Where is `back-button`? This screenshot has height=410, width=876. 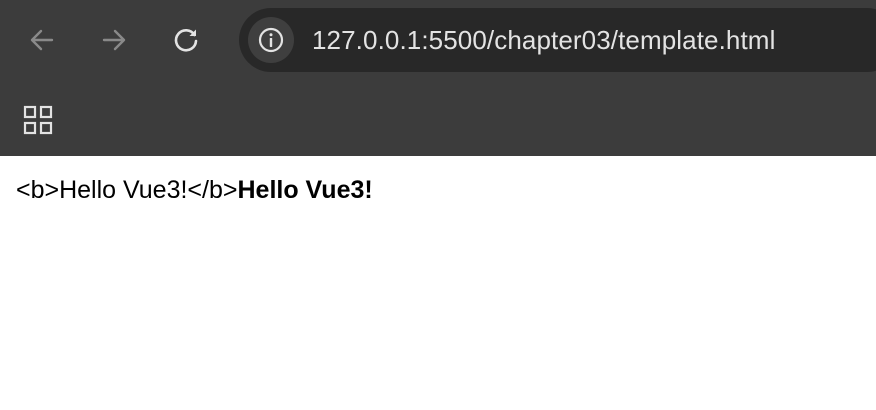 back-button is located at coordinates (42, 40).